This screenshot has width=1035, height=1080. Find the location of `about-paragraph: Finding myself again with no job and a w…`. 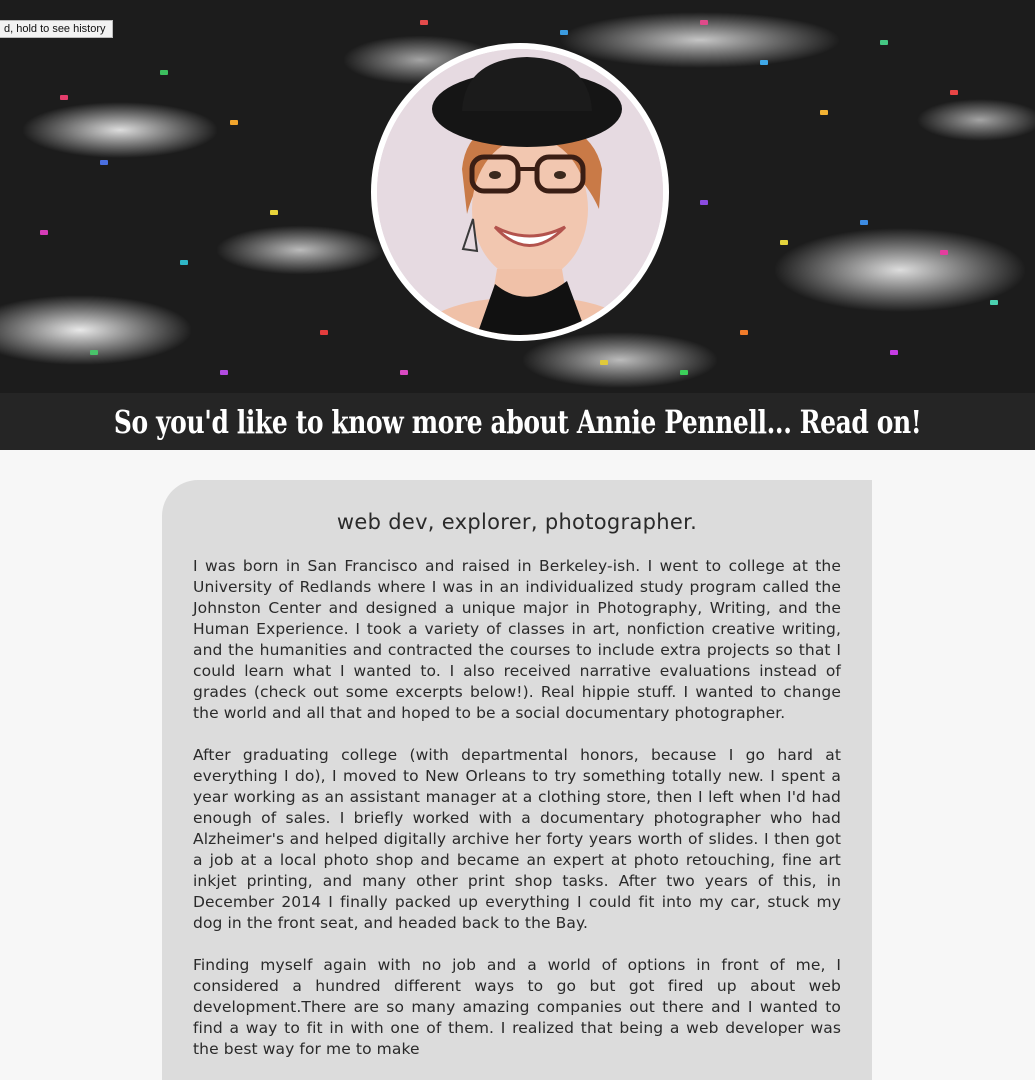

about-paragraph: Finding myself again with no job and a w… is located at coordinates (517, 1007).